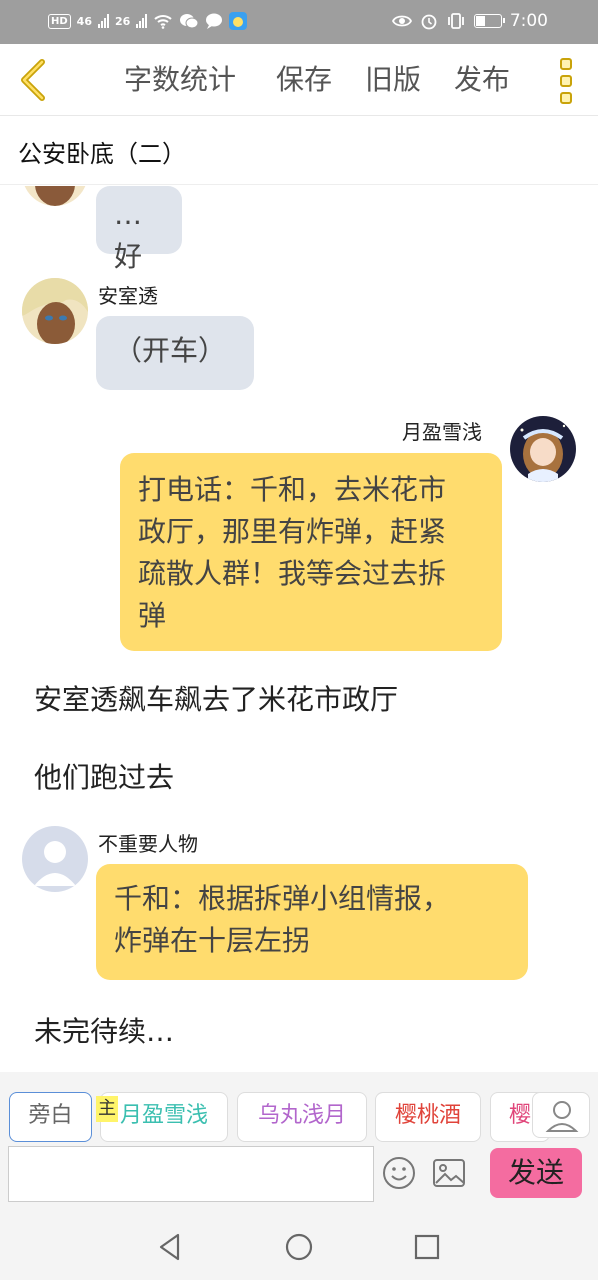  Describe the element at coordinates (543, 449) in the screenshot. I see `avatar-yueying` at that location.